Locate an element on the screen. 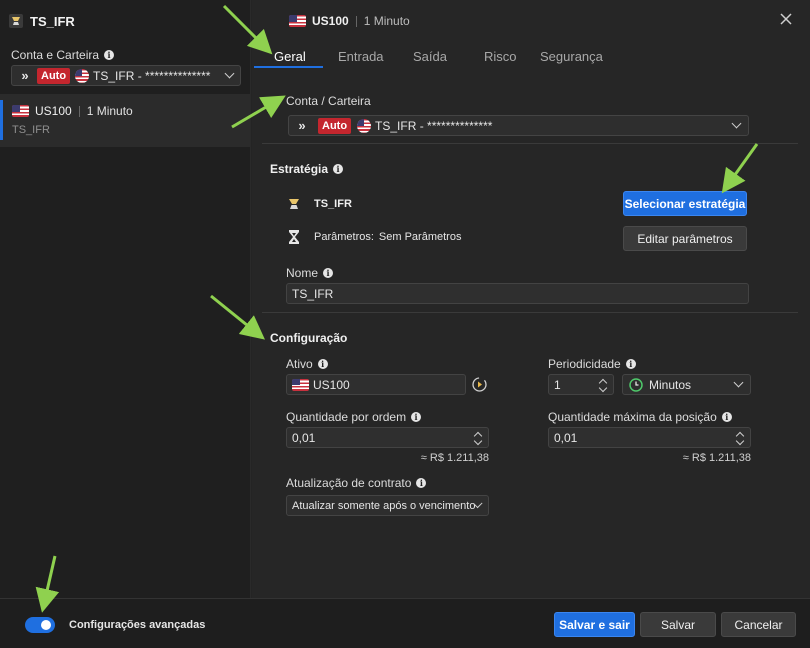 The height and width of the screenshot is (648, 810). arrow-to-conta is located at coordinates (258, 112).